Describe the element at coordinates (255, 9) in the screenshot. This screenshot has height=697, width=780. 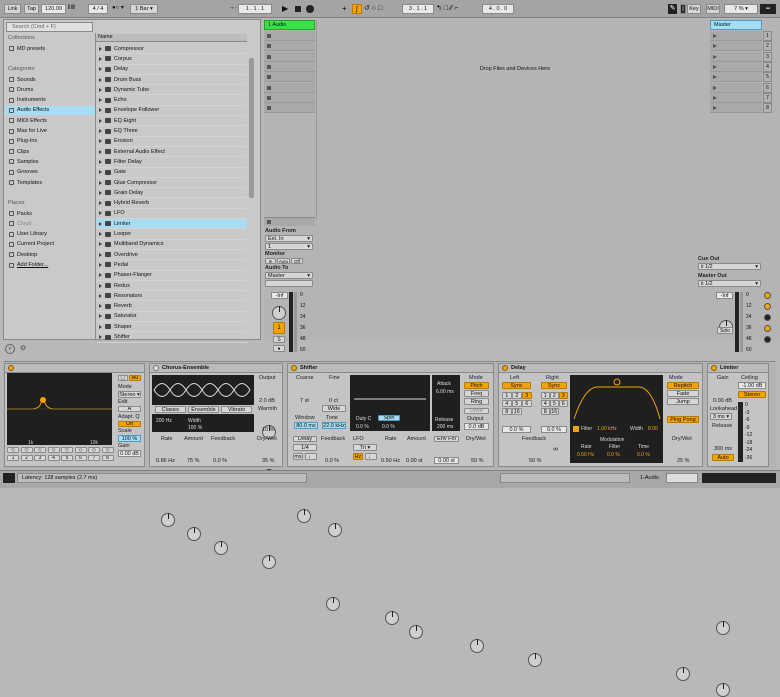
I see `song-position: 1 . 1 . 1` at that location.